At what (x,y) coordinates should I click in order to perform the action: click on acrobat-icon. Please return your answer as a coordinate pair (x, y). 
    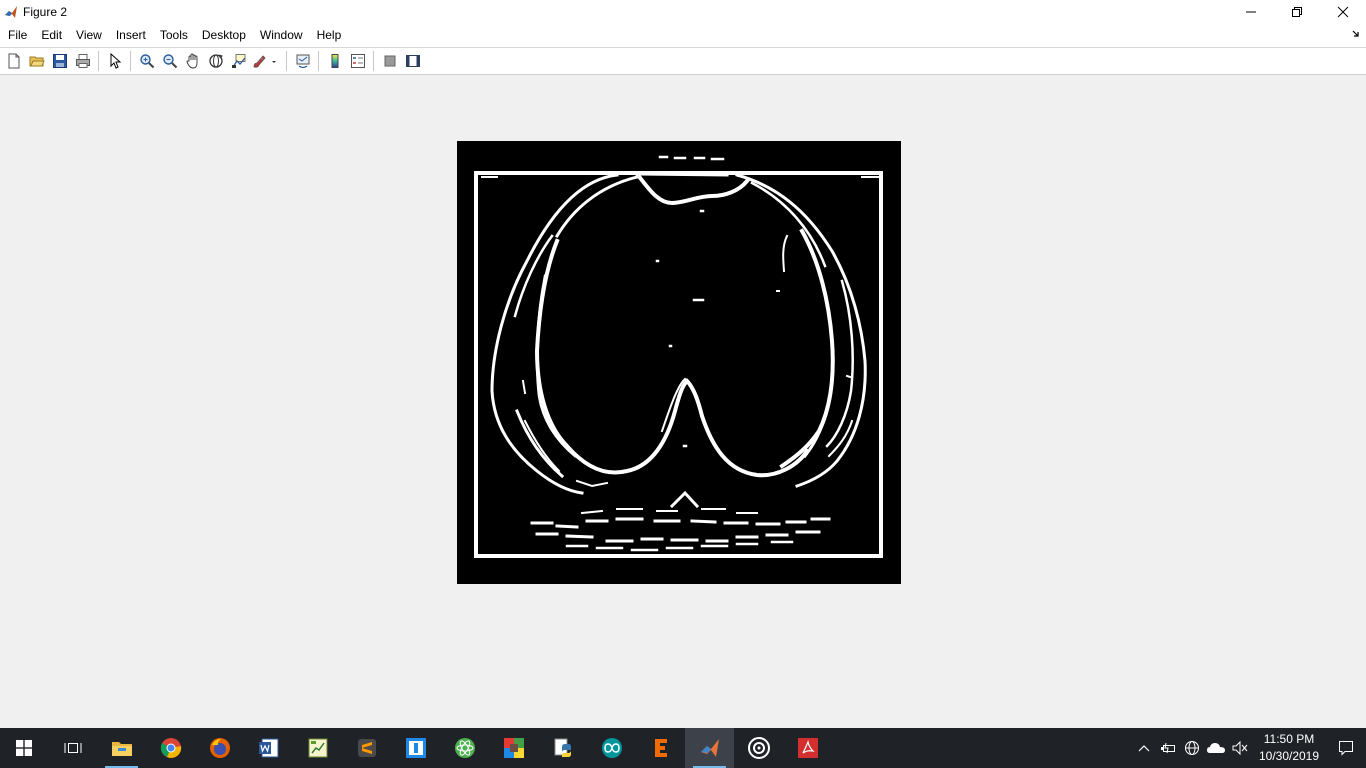
    Looking at the image, I should click on (807, 748).